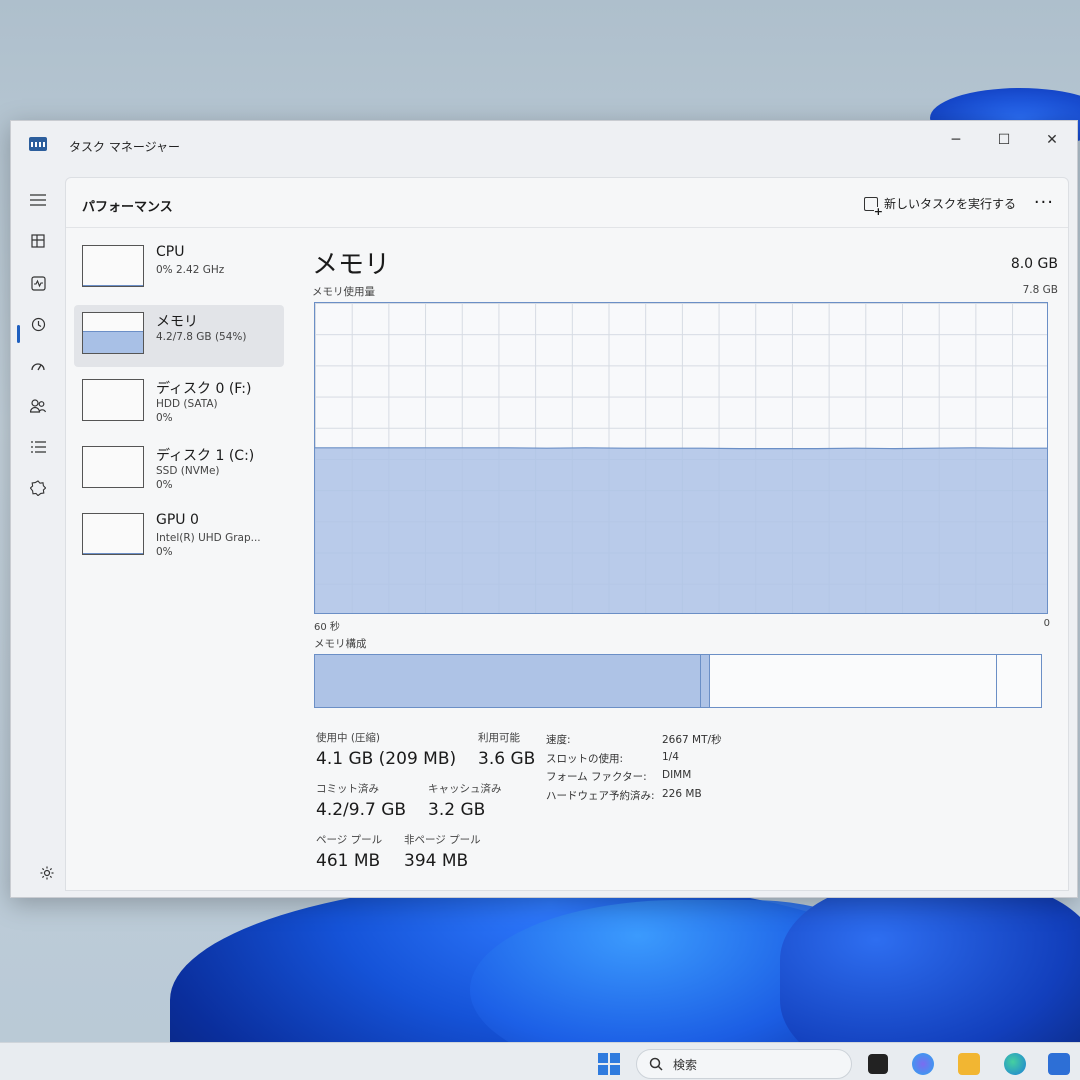 The width and height of the screenshot is (1080, 1080). Describe the element at coordinates (567, 203) in the screenshot. I see `panel-header: パフォーマンス 新しいタスクを実行する ···` at that location.